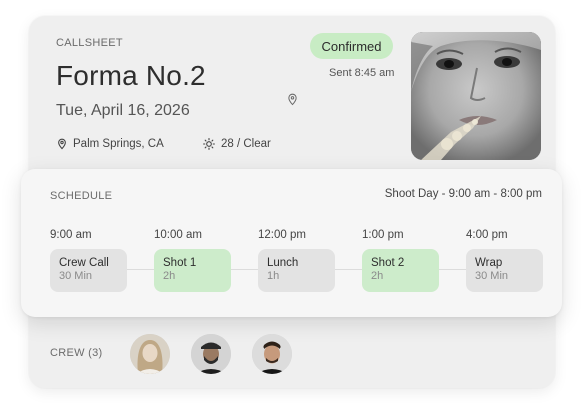 This screenshot has height=415, width=585. What do you see at coordinates (282, 235) in the screenshot?
I see `time-label: 12:00 pm` at bounding box center [282, 235].